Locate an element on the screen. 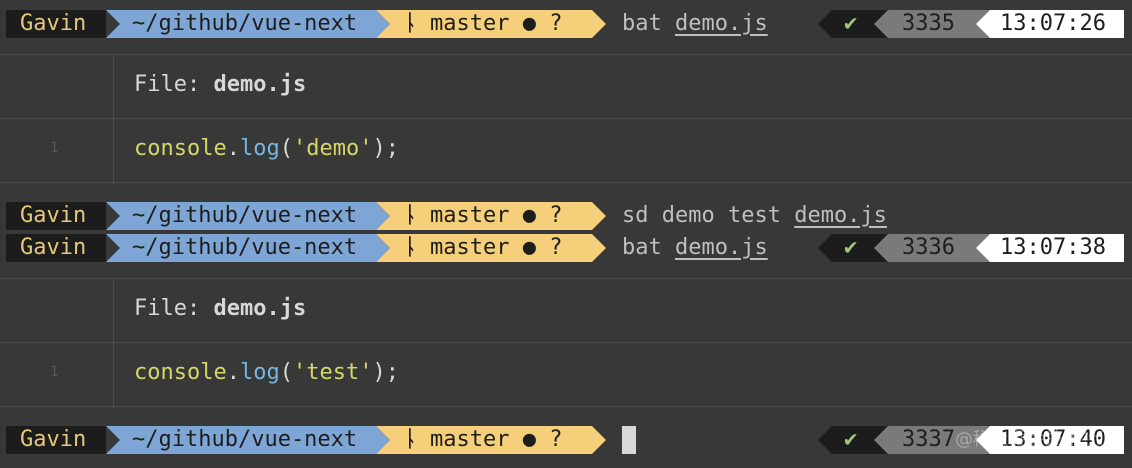 The width and height of the screenshot is (1132, 468). command-text: sd demo test demo.js is located at coordinates (754, 216).